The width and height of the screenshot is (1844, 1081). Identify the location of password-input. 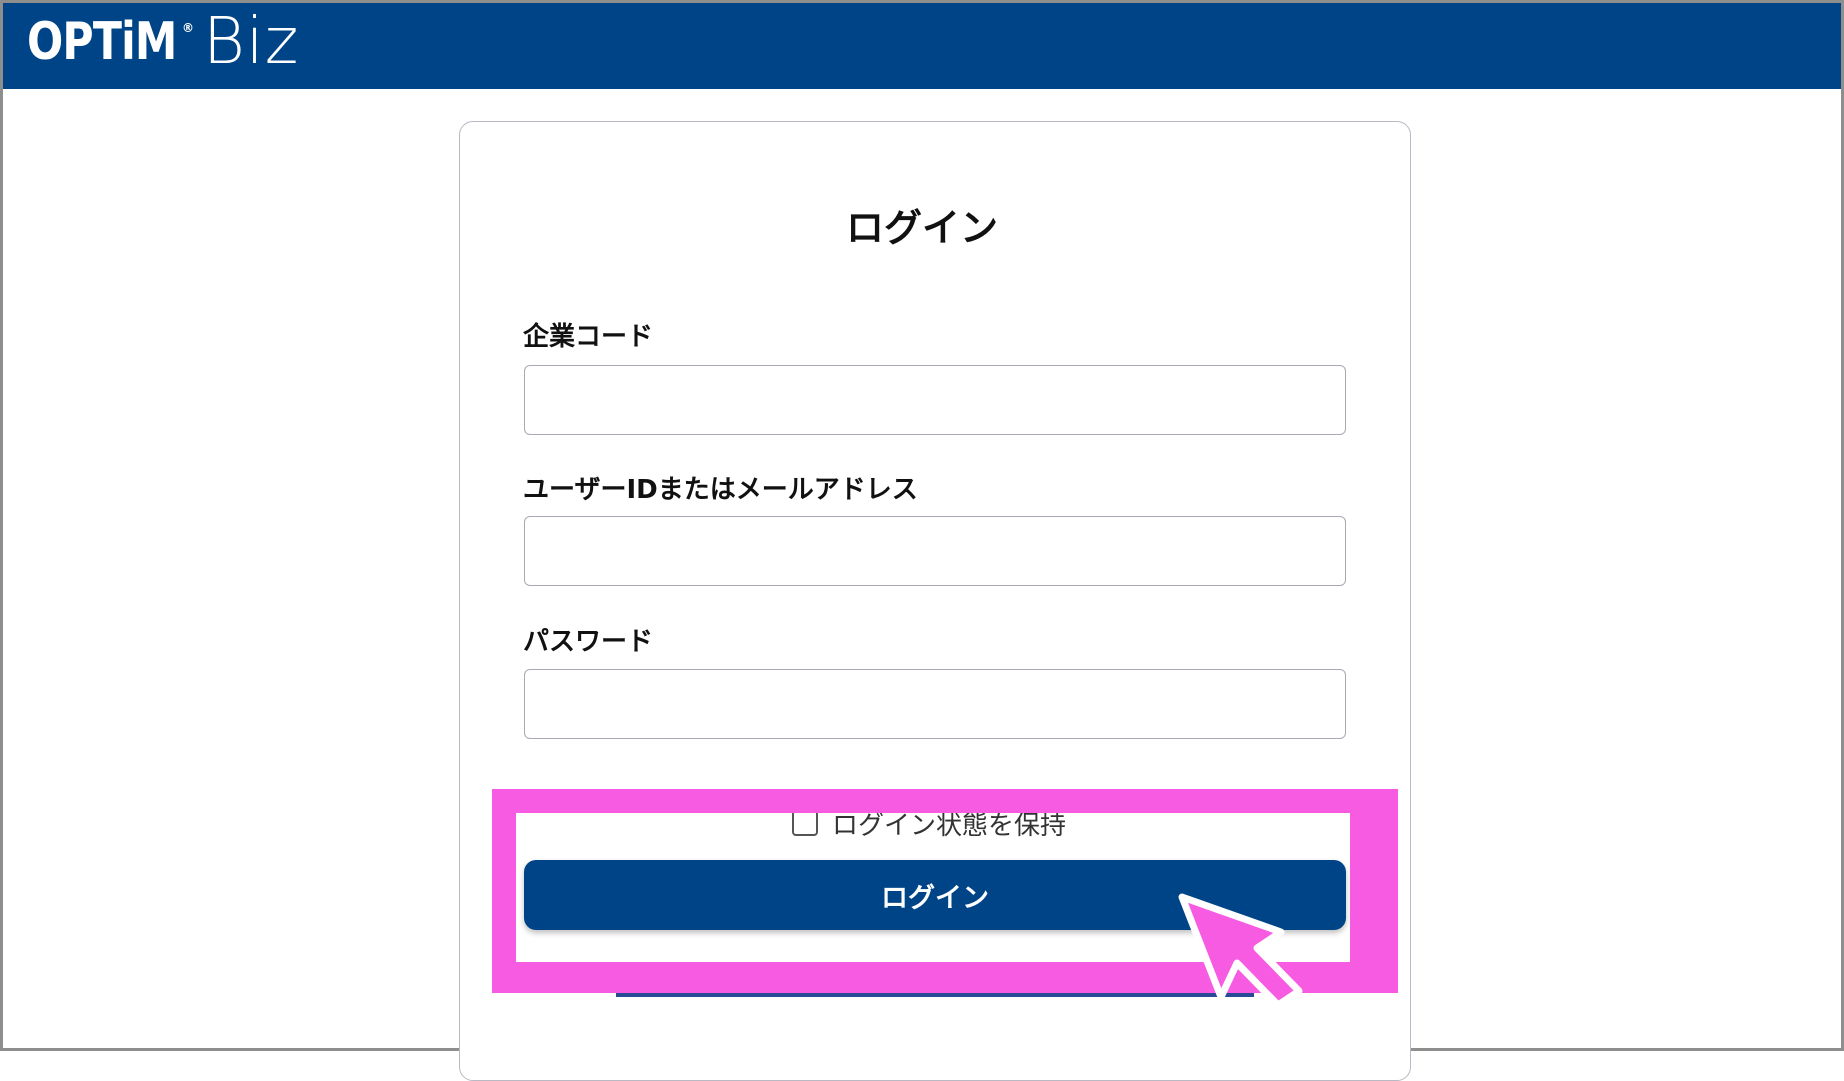
(935, 704).